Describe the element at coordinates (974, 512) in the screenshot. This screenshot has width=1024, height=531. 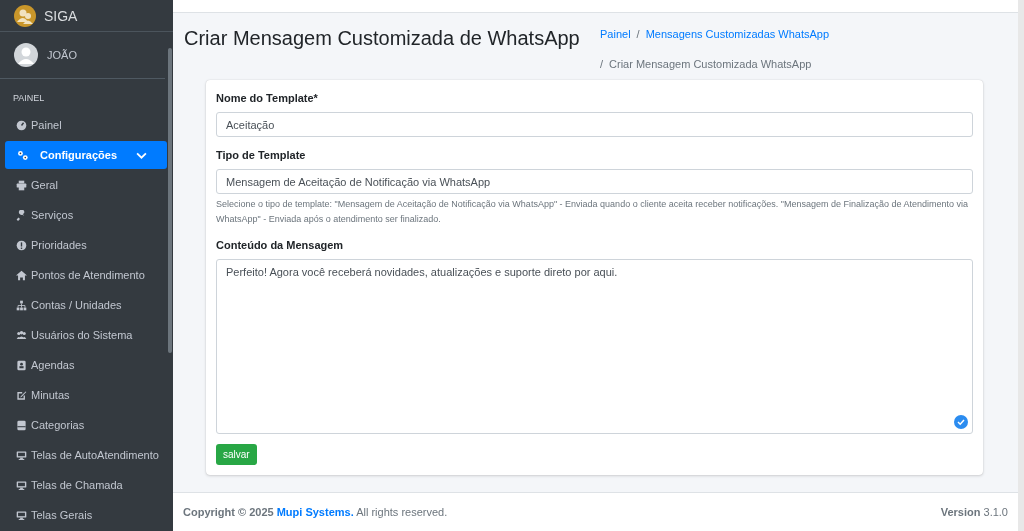
I see `version-text: Version 3.1.0` at that location.